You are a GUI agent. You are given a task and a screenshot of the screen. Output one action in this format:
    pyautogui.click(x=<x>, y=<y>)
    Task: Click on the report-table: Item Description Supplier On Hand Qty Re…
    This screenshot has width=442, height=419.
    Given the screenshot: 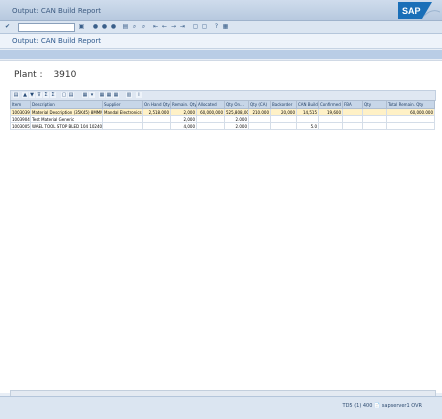 What is the action you would take?
    pyautogui.click(x=222, y=115)
    